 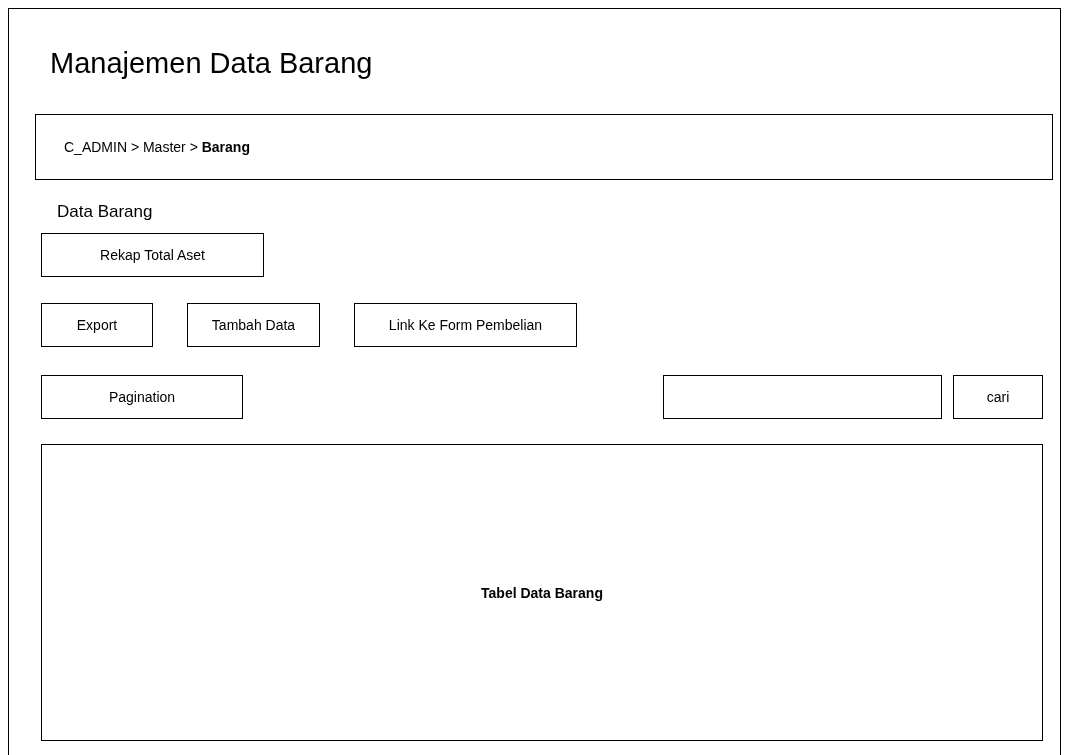 What do you see at coordinates (152, 255) in the screenshot?
I see `summary-button: Rekap Total Aset` at bounding box center [152, 255].